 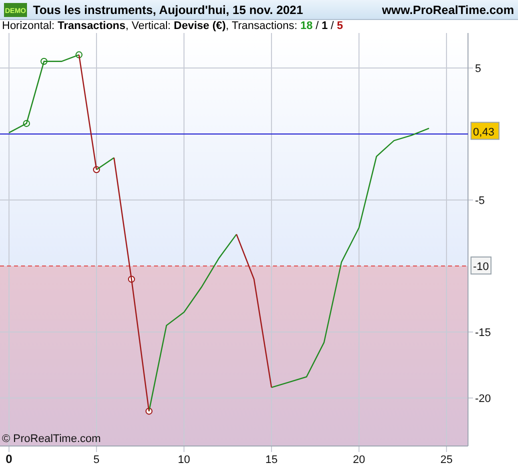 I want to click on y-tick-label: -5, so click(x=480, y=201).